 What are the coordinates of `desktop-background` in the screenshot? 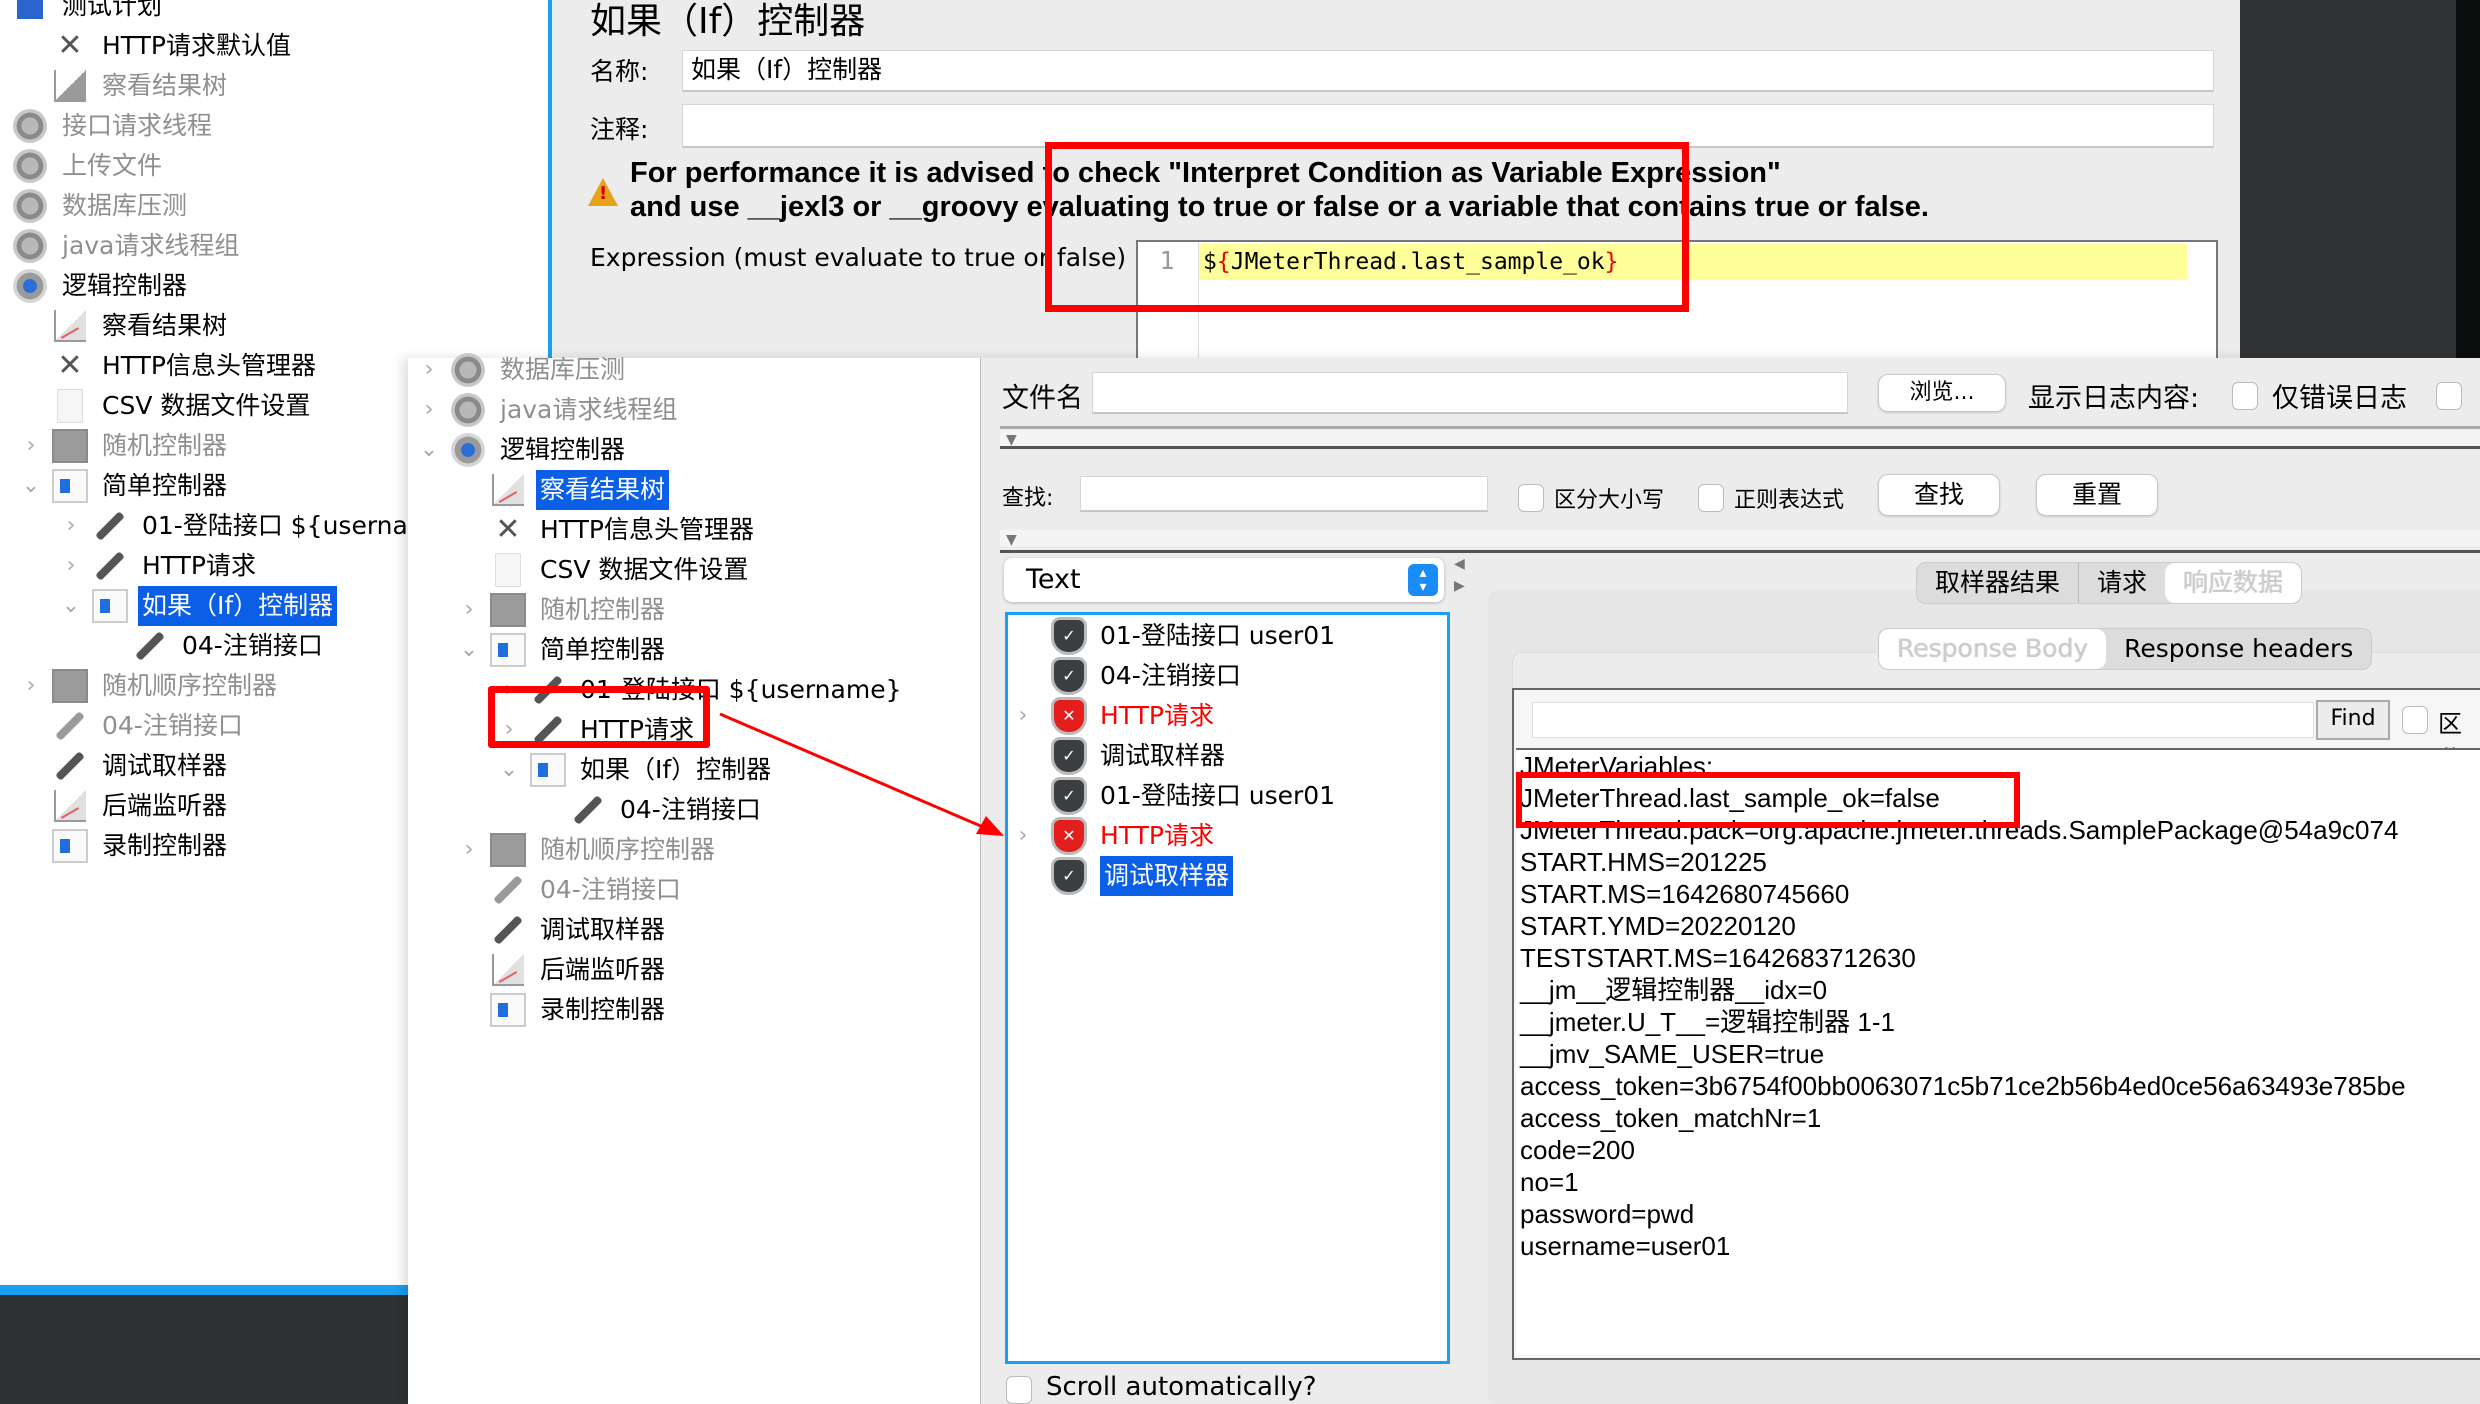 It's located at (205, 1349).